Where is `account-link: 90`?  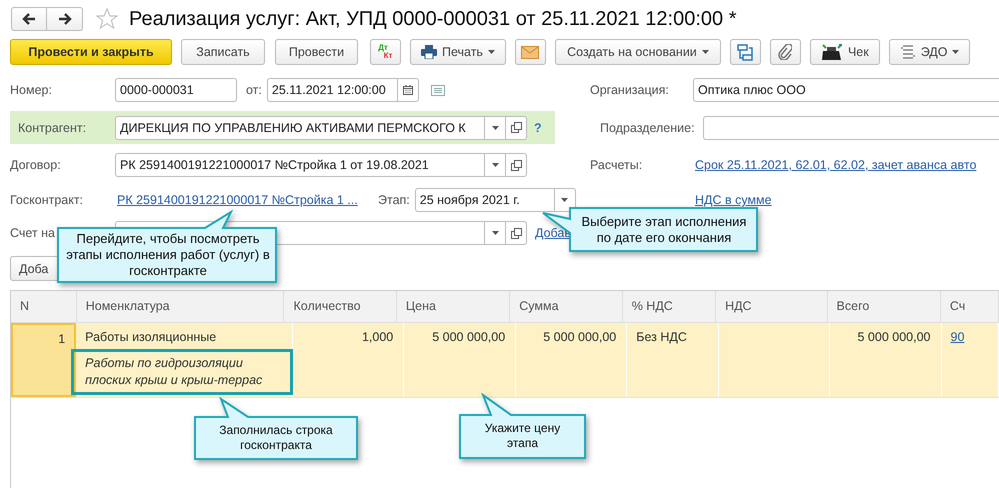 account-link: 90 is located at coordinates (969, 337).